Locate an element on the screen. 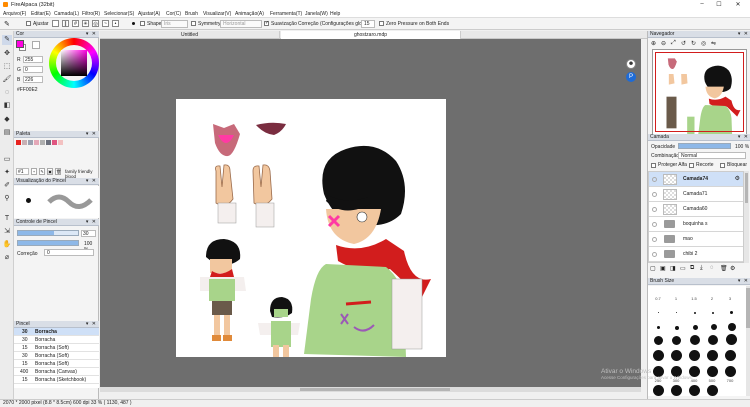 This screenshot has width=750, height=407. b-value-field: 226 is located at coordinates (33, 79).